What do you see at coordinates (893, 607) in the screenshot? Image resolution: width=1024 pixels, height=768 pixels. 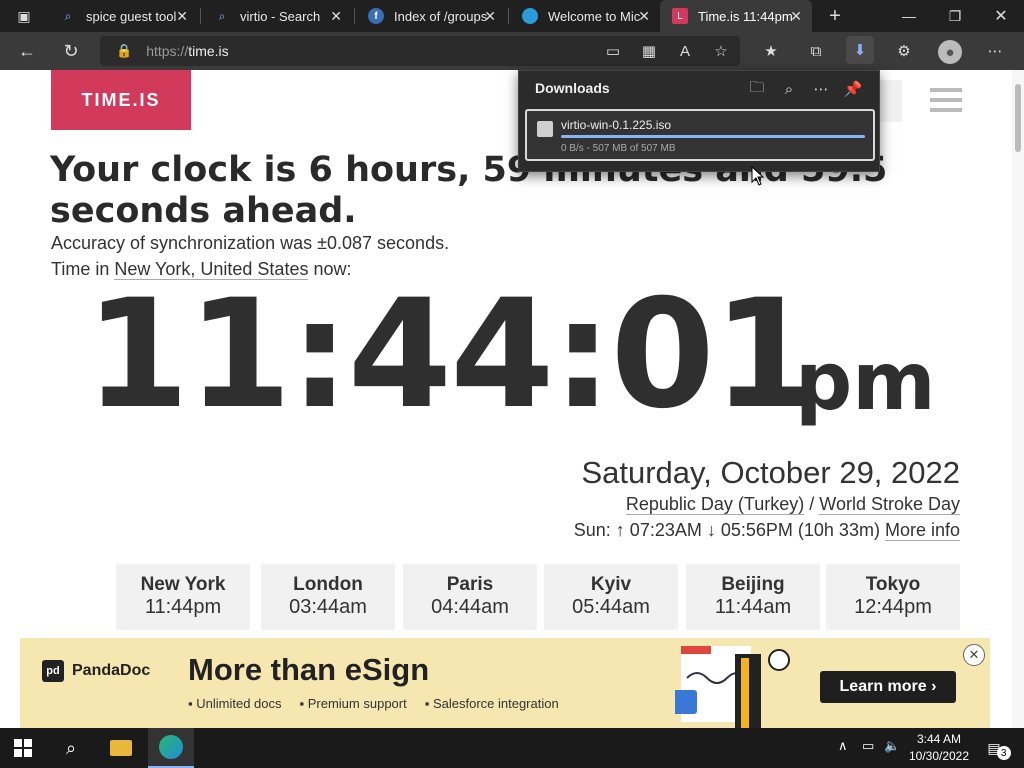 I see `city-time: 12:44pm` at bounding box center [893, 607].